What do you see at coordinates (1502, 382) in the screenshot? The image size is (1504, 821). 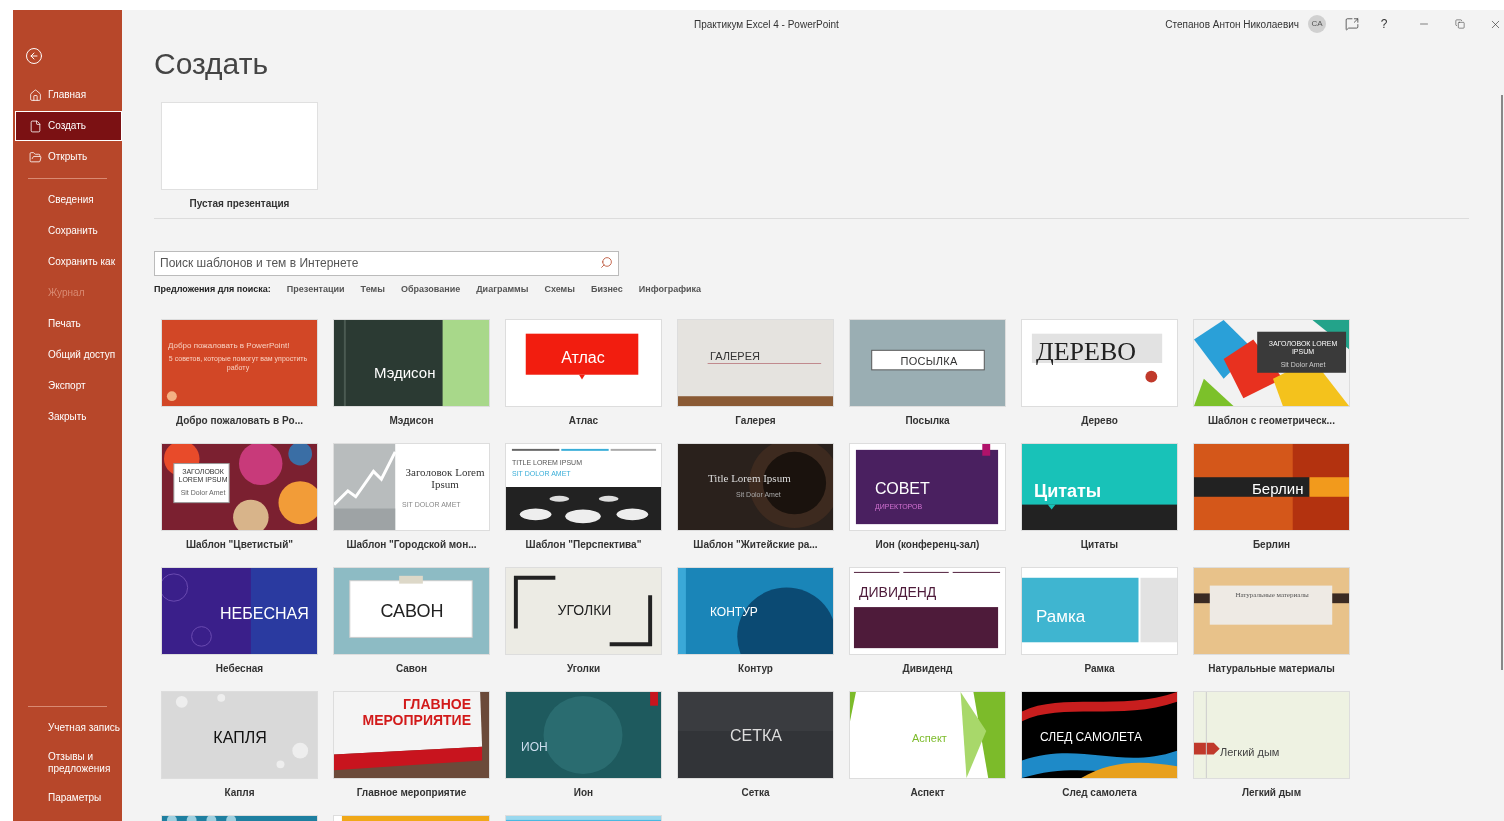 I see `scrollbar-thumb` at bounding box center [1502, 382].